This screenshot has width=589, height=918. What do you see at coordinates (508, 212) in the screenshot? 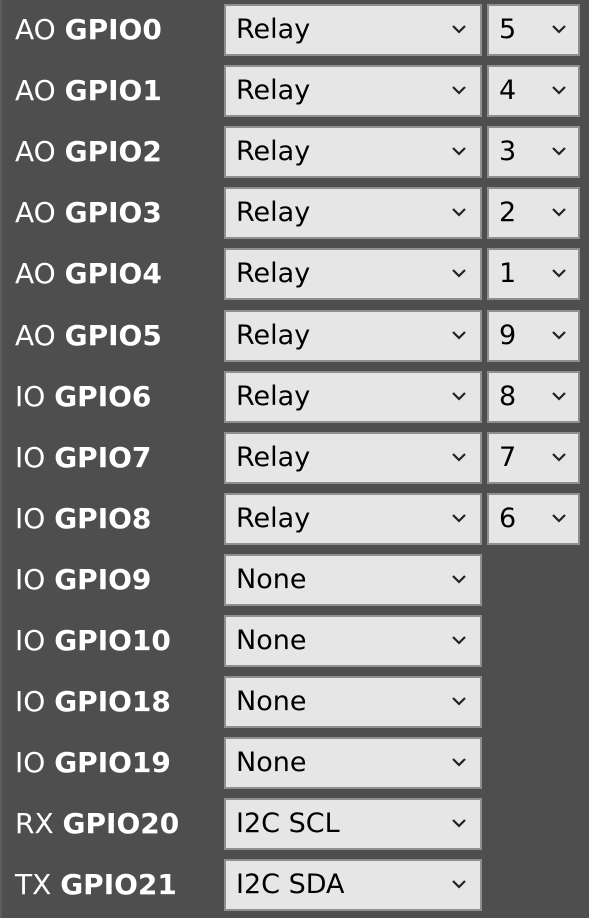
I see `pin-channel-value: 2` at bounding box center [508, 212].